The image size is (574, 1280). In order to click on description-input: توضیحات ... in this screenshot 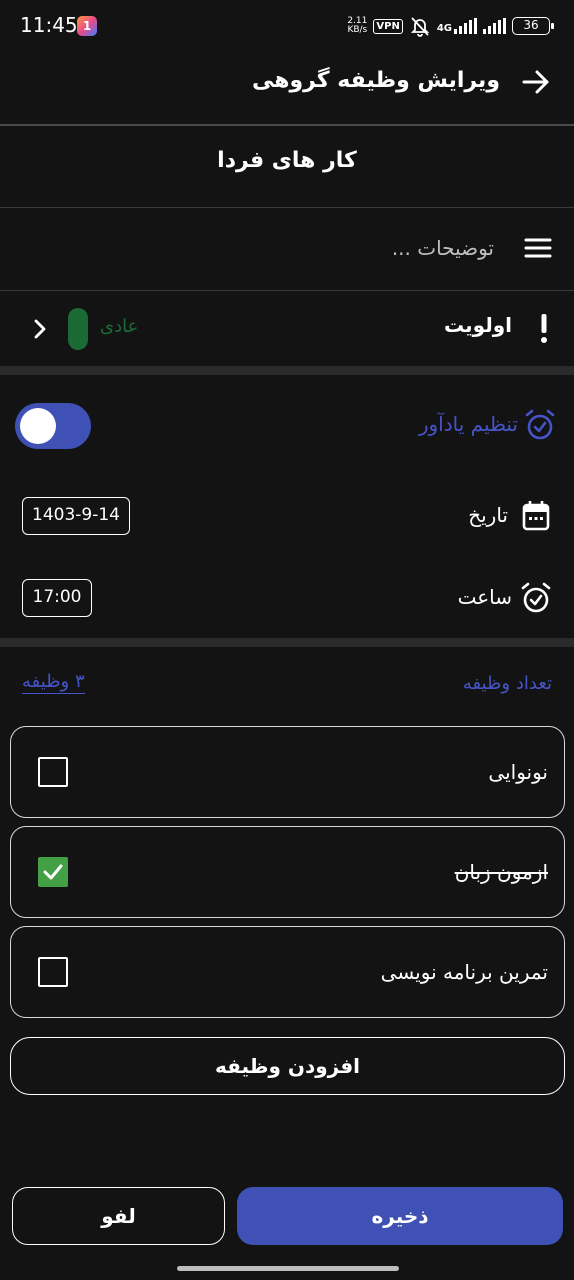, I will do `click(443, 248)`.